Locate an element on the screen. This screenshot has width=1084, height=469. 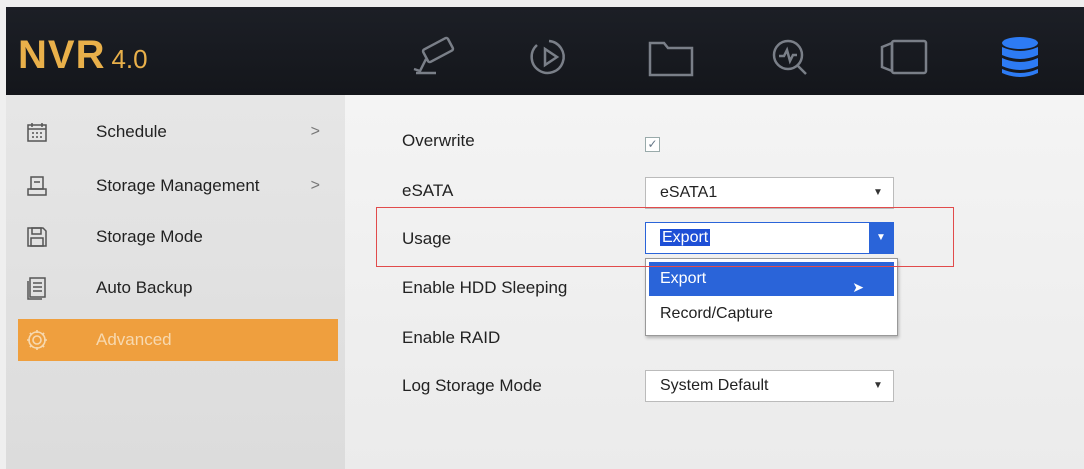
search-icon is located at coordinates (790, 57).